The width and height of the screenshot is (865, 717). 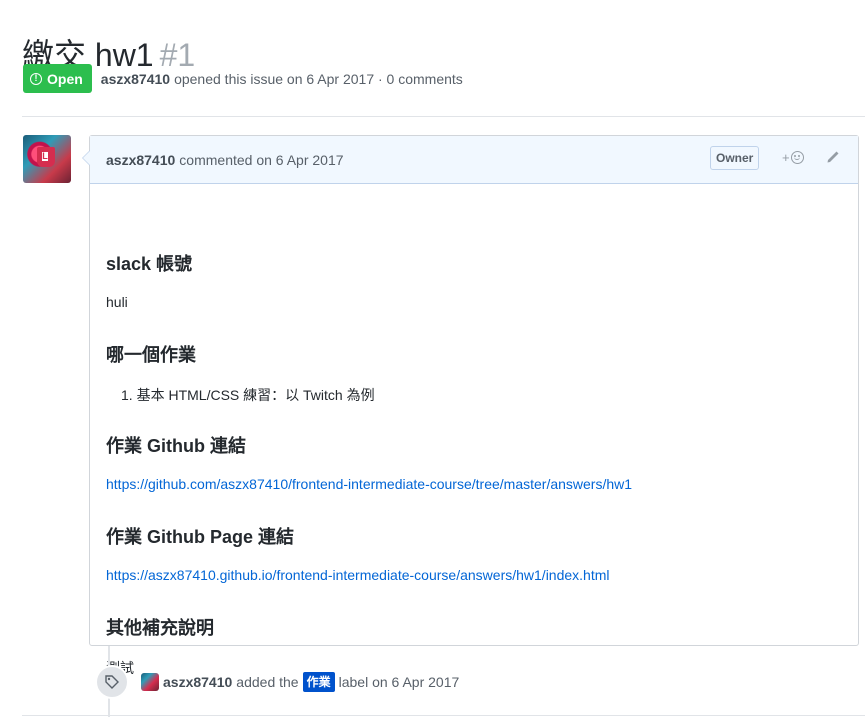 I want to click on author-avatar: L, so click(x=47, y=159).